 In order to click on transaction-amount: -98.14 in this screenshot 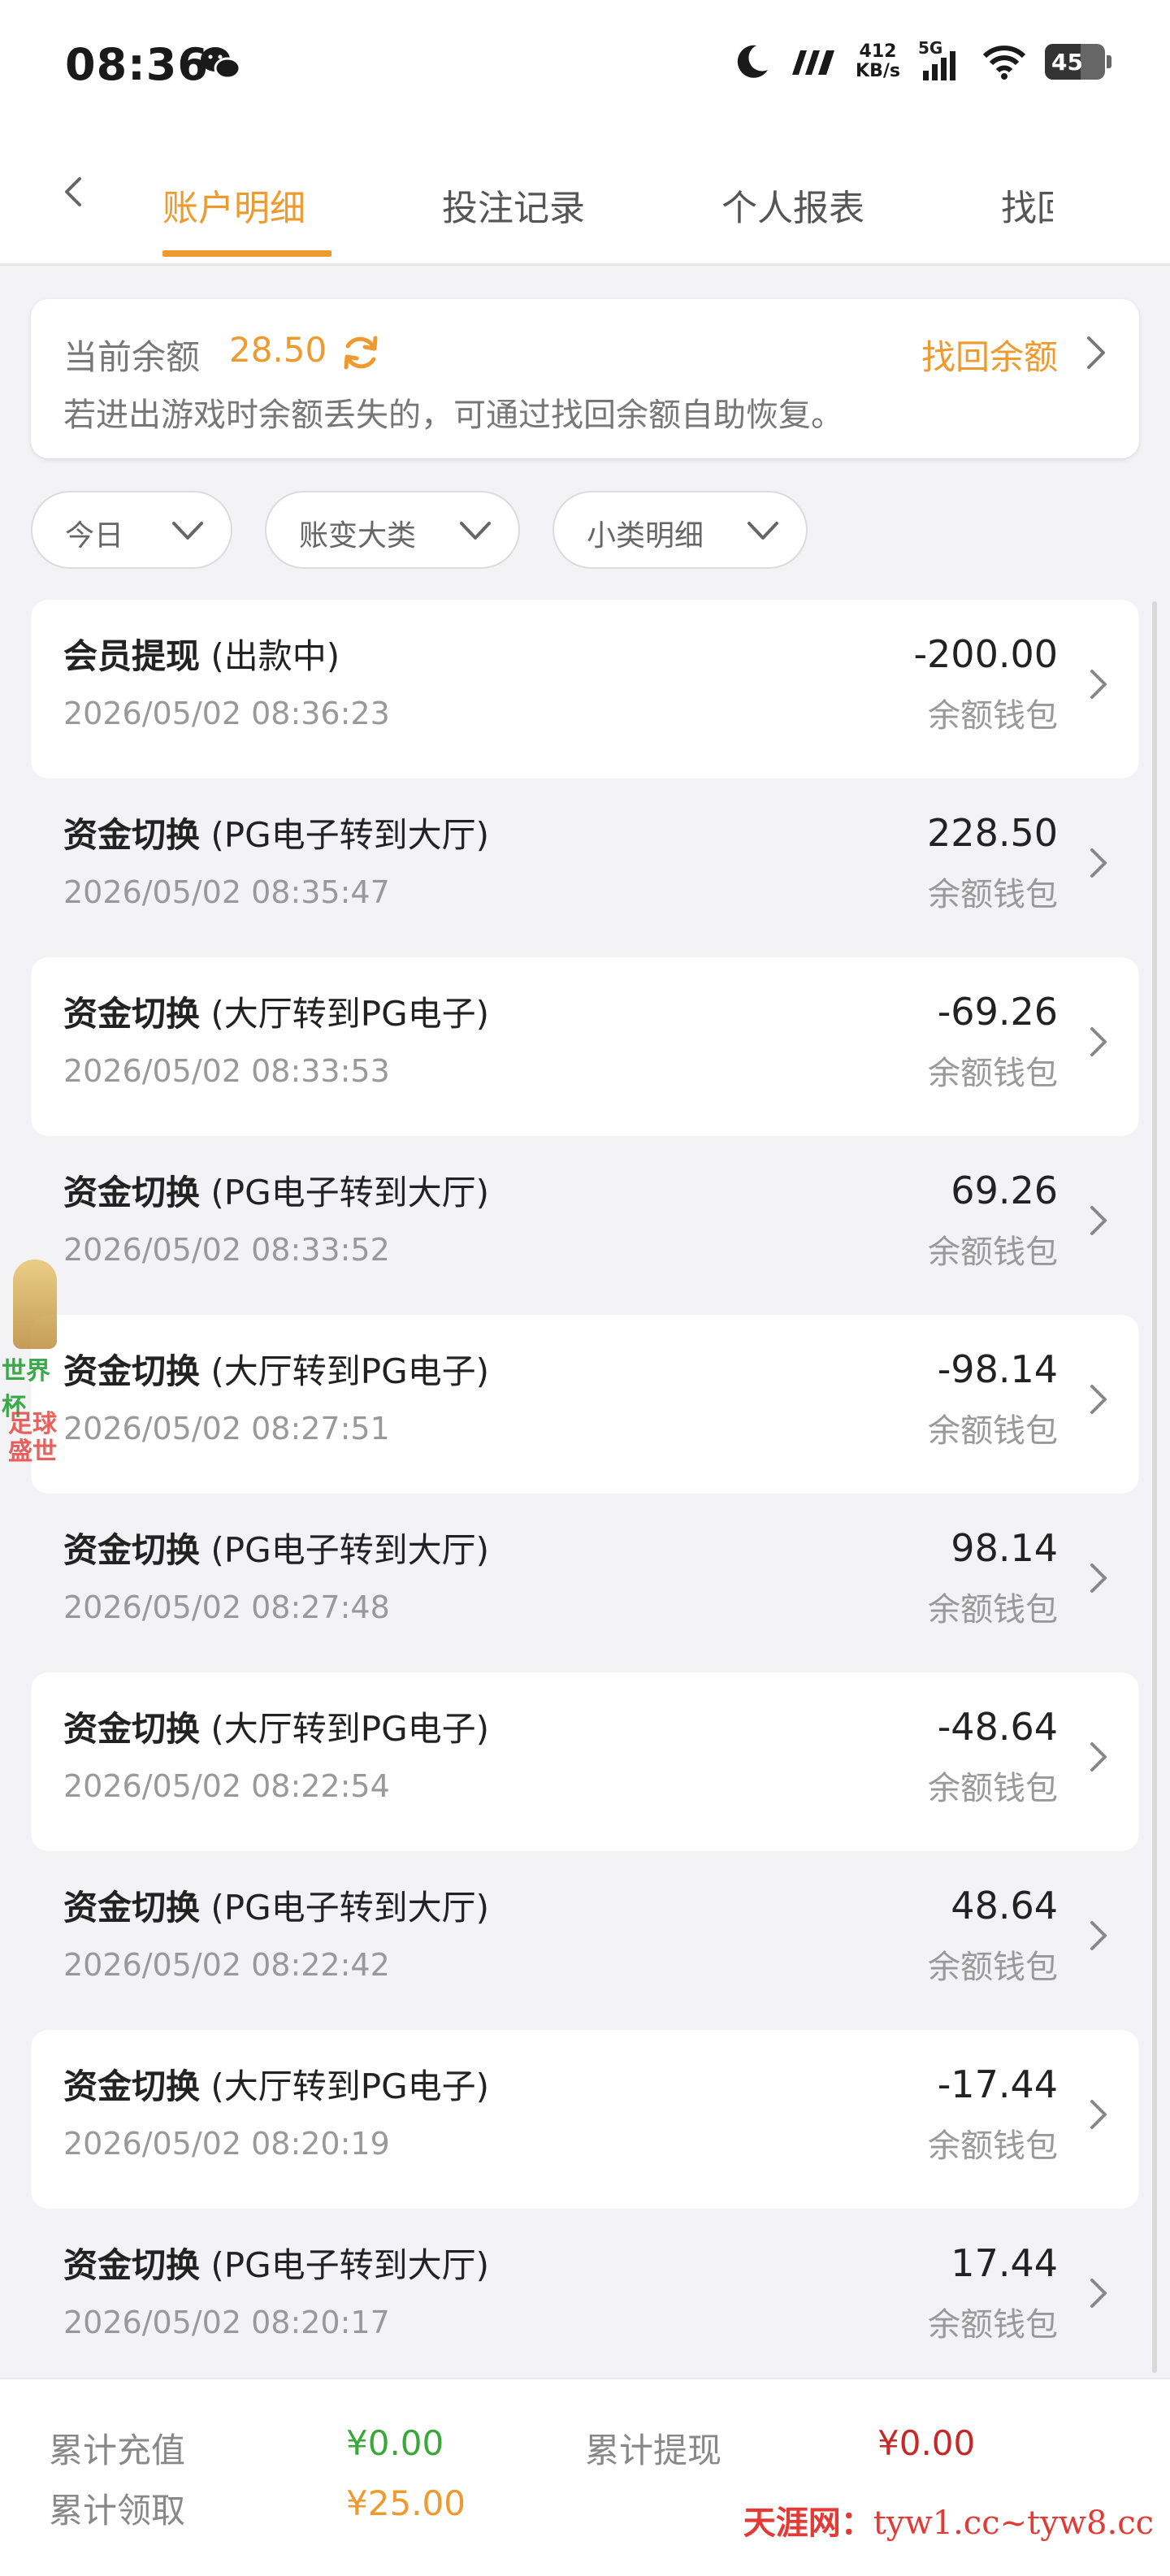, I will do `click(998, 1369)`.